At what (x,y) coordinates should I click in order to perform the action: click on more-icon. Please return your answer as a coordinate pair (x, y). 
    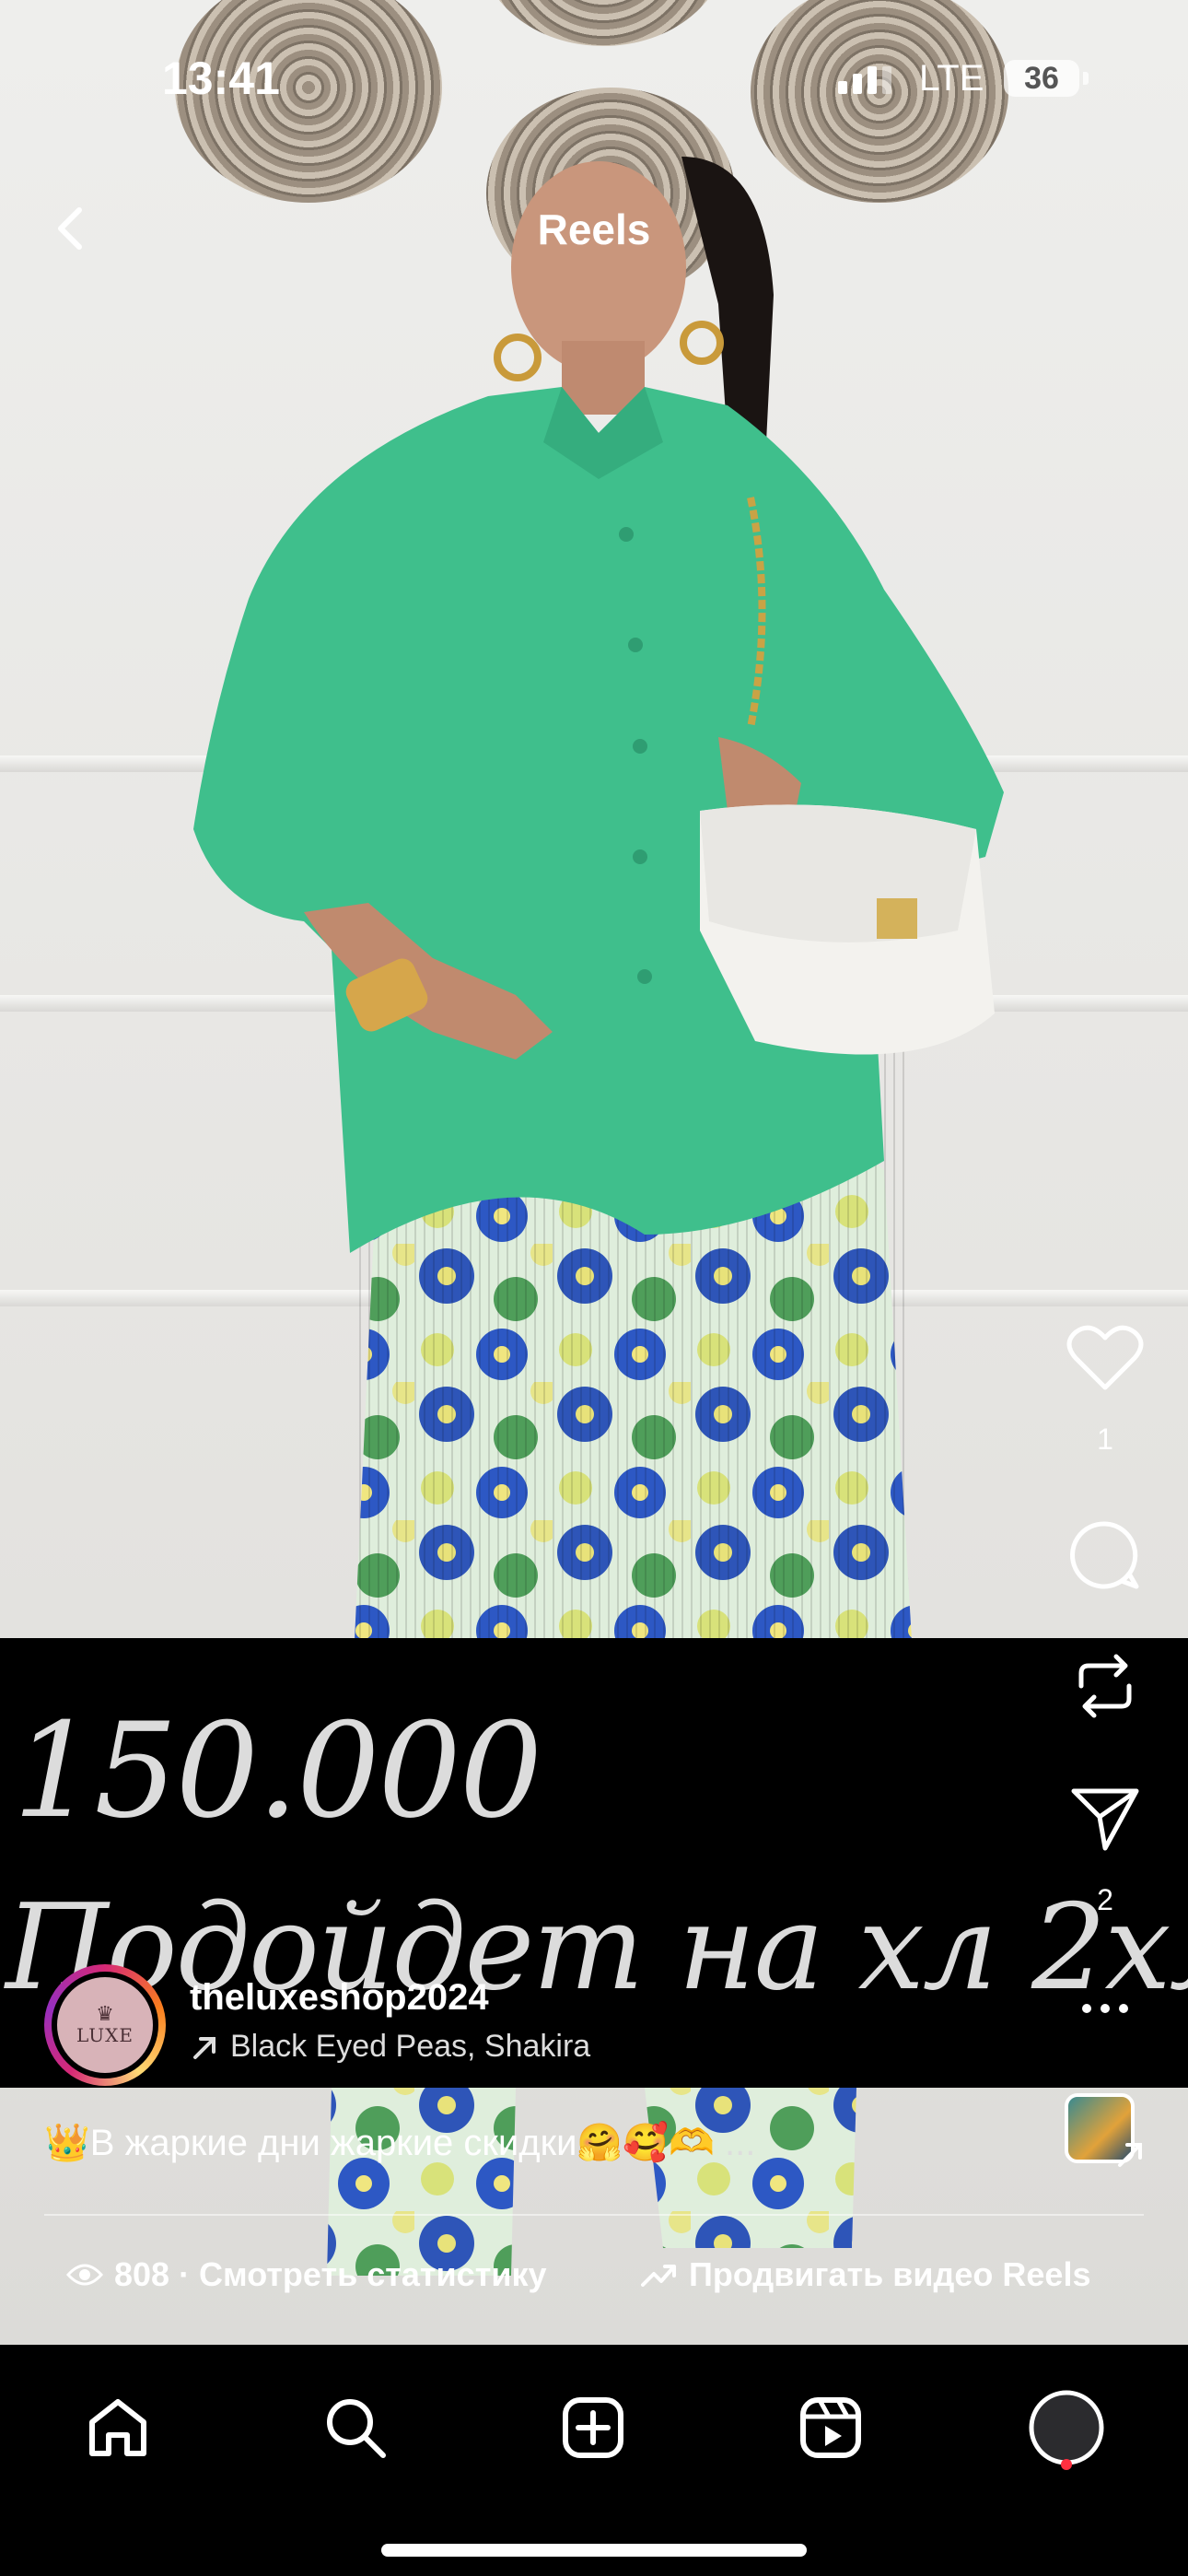
    Looking at the image, I should click on (1105, 2008).